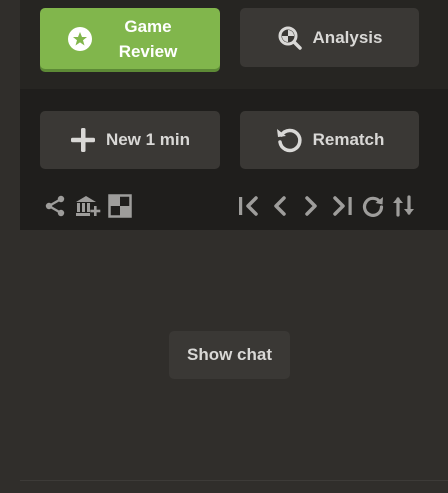  I want to click on analysis-label: Analysis, so click(347, 37).